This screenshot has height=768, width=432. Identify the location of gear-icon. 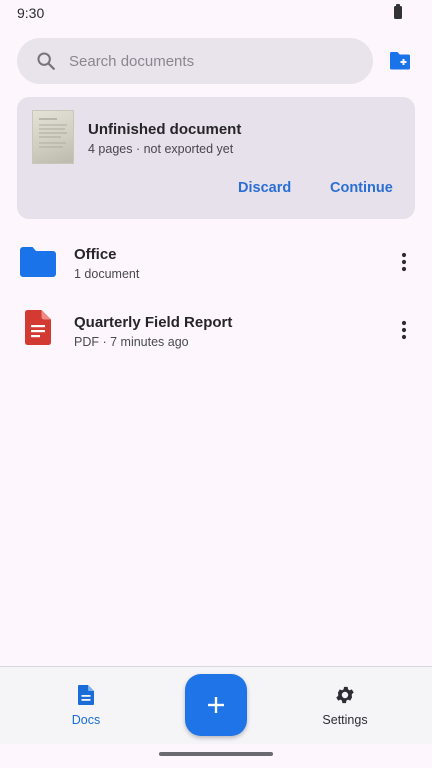
(345, 695).